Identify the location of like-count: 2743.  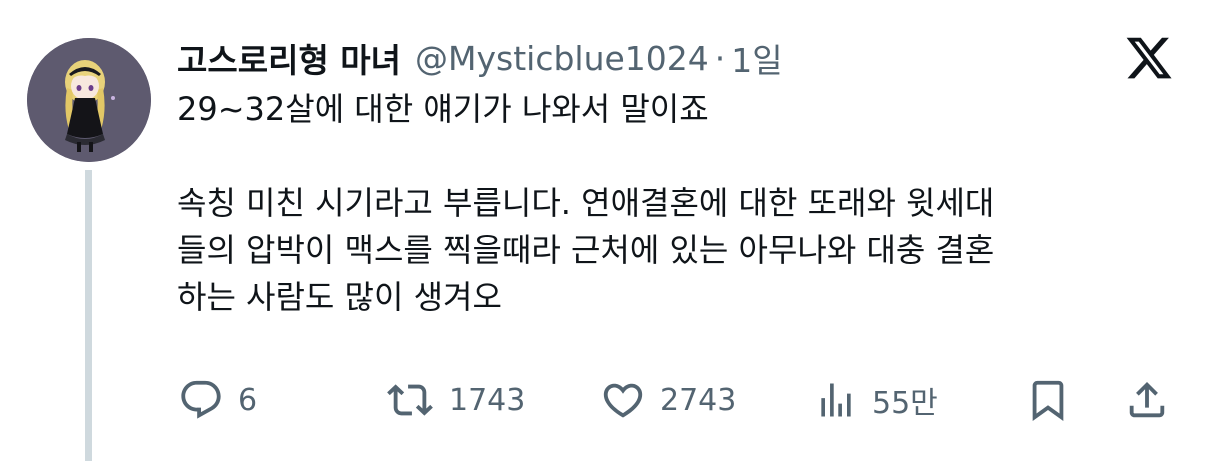
(698, 400).